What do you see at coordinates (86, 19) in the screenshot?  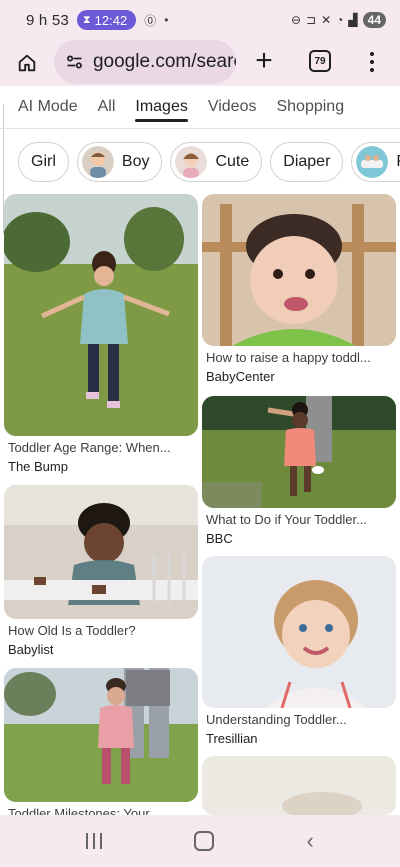 I see `hourglass-icon: ⧗` at bounding box center [86, 19].